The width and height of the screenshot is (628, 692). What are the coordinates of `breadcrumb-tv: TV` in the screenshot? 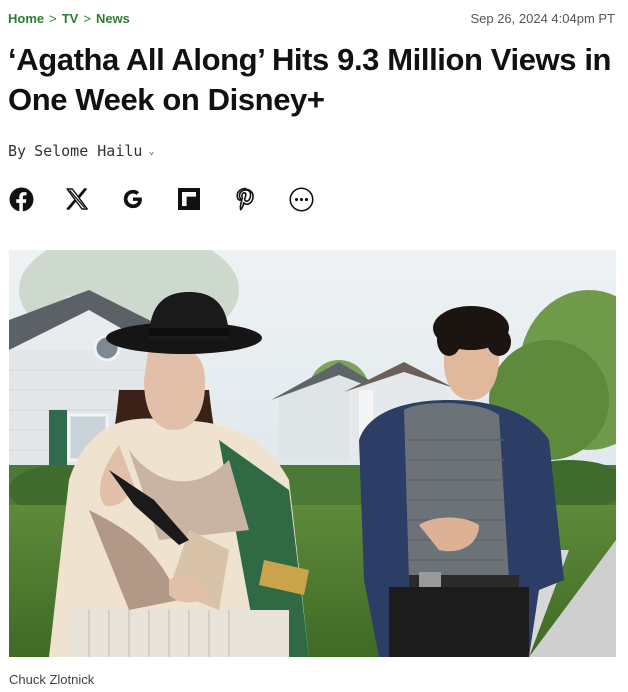 It's located at (70, 18).